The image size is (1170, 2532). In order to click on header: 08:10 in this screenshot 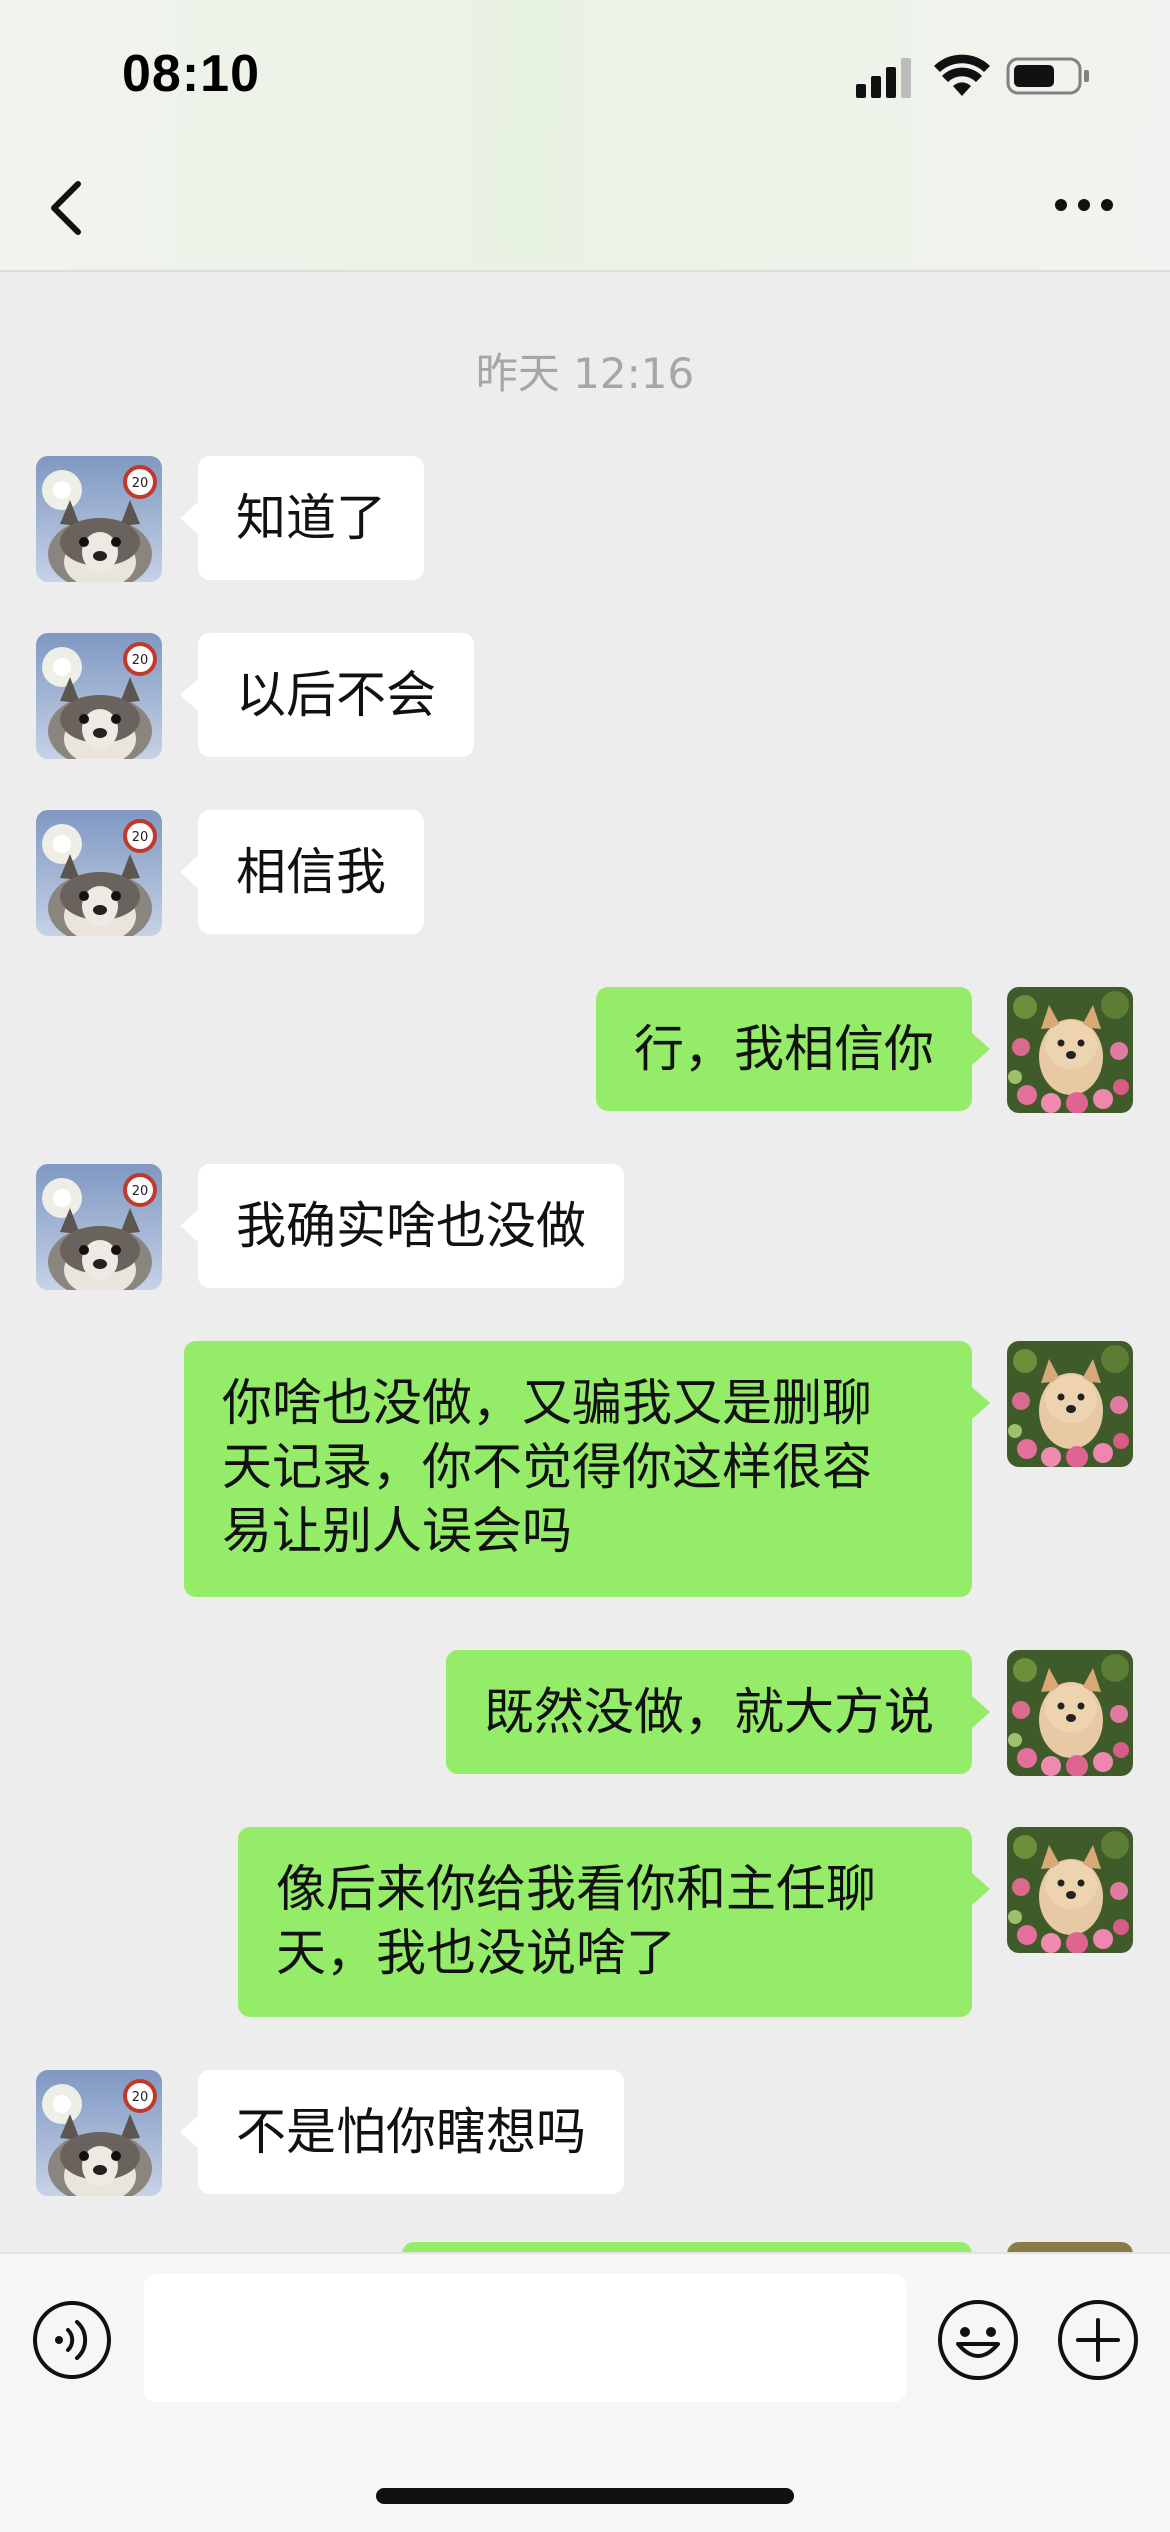, I will do `click(585, 136)`.